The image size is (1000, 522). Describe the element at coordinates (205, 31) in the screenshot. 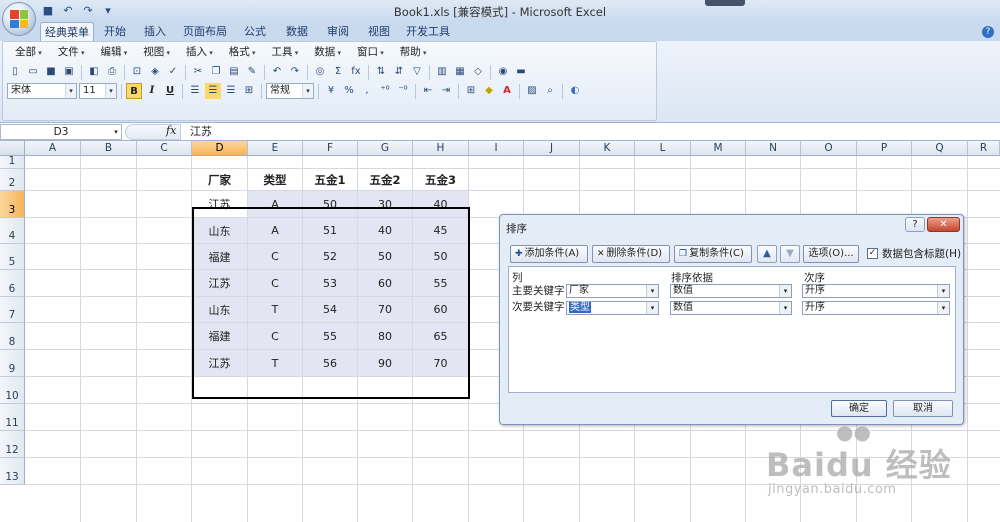

I see `tab-page-layout: 页面布局` at that location.